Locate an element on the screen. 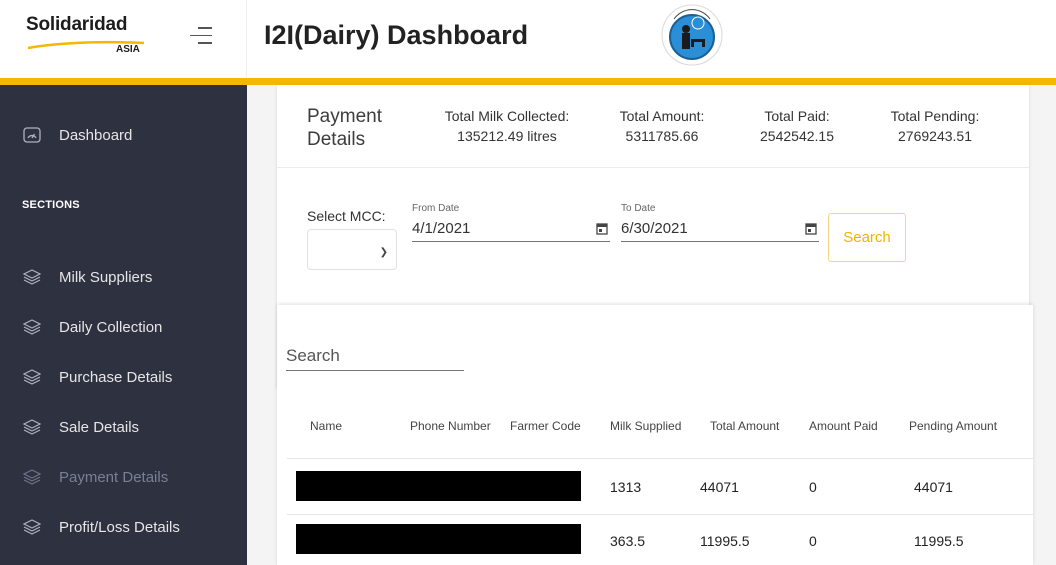 The height and width of the screenshot is (565, 1056). sidebar-item-purchase-details: Purchase Details is located at coordinates (123, 377).